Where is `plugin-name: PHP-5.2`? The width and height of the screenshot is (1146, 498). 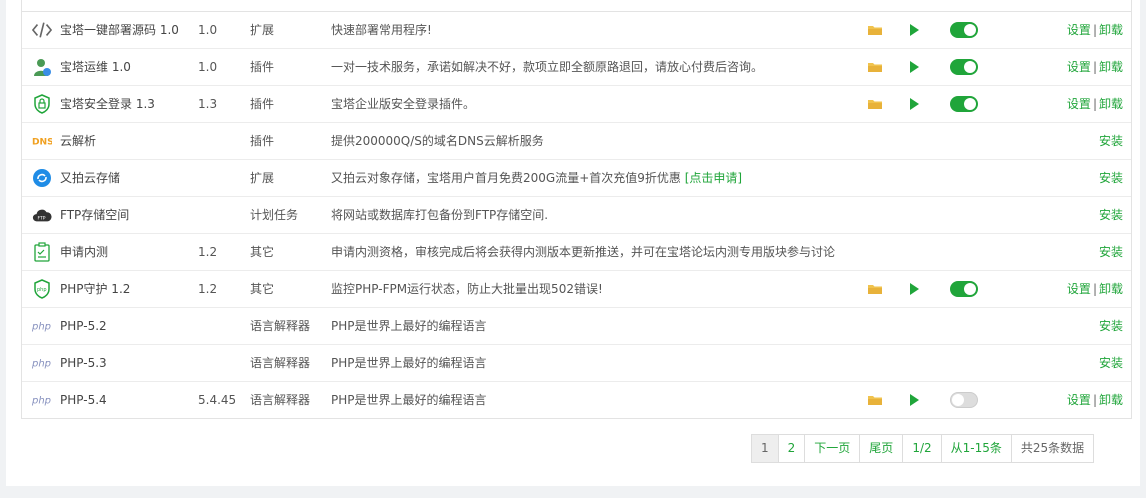 plugin-name: PHP-5.2 is located at coordinates (83, 326).